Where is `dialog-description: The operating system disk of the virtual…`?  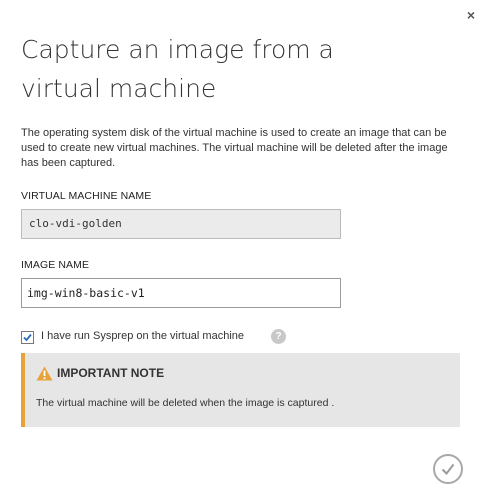 dialog-description: The operating system disk of the virtual… is located at coordinates (234, 148).